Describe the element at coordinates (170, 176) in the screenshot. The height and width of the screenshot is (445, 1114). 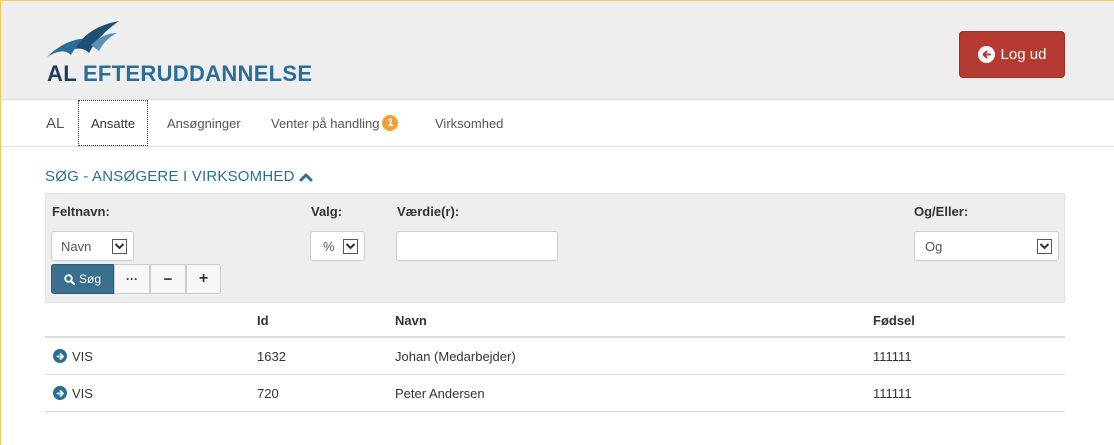
I see `section-title: SØG - ANSØGERE I VIRKSOMHED` at that location.